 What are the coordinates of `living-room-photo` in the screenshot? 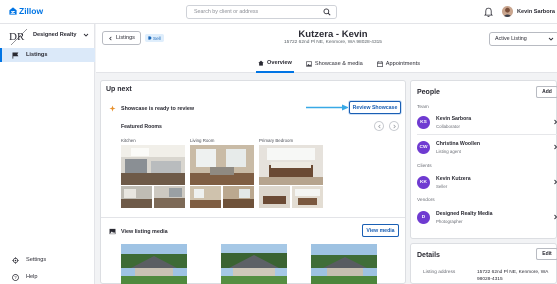 It's located at (222, 165).